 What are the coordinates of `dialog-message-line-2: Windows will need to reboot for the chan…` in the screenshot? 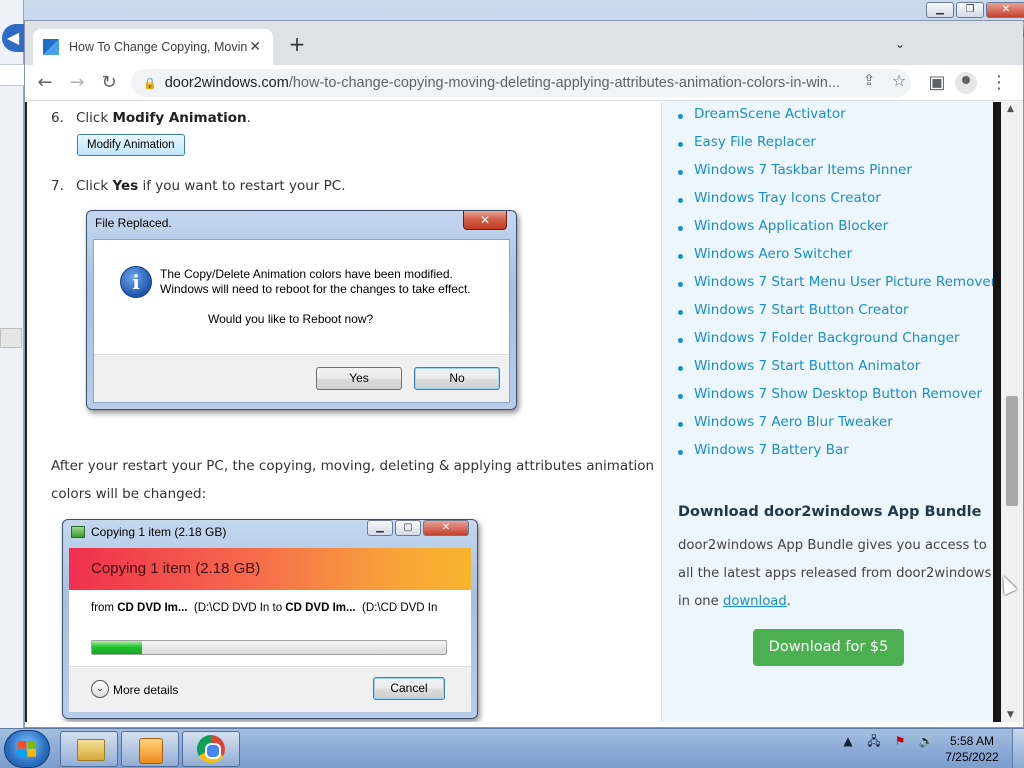 It's located at (315, 289).